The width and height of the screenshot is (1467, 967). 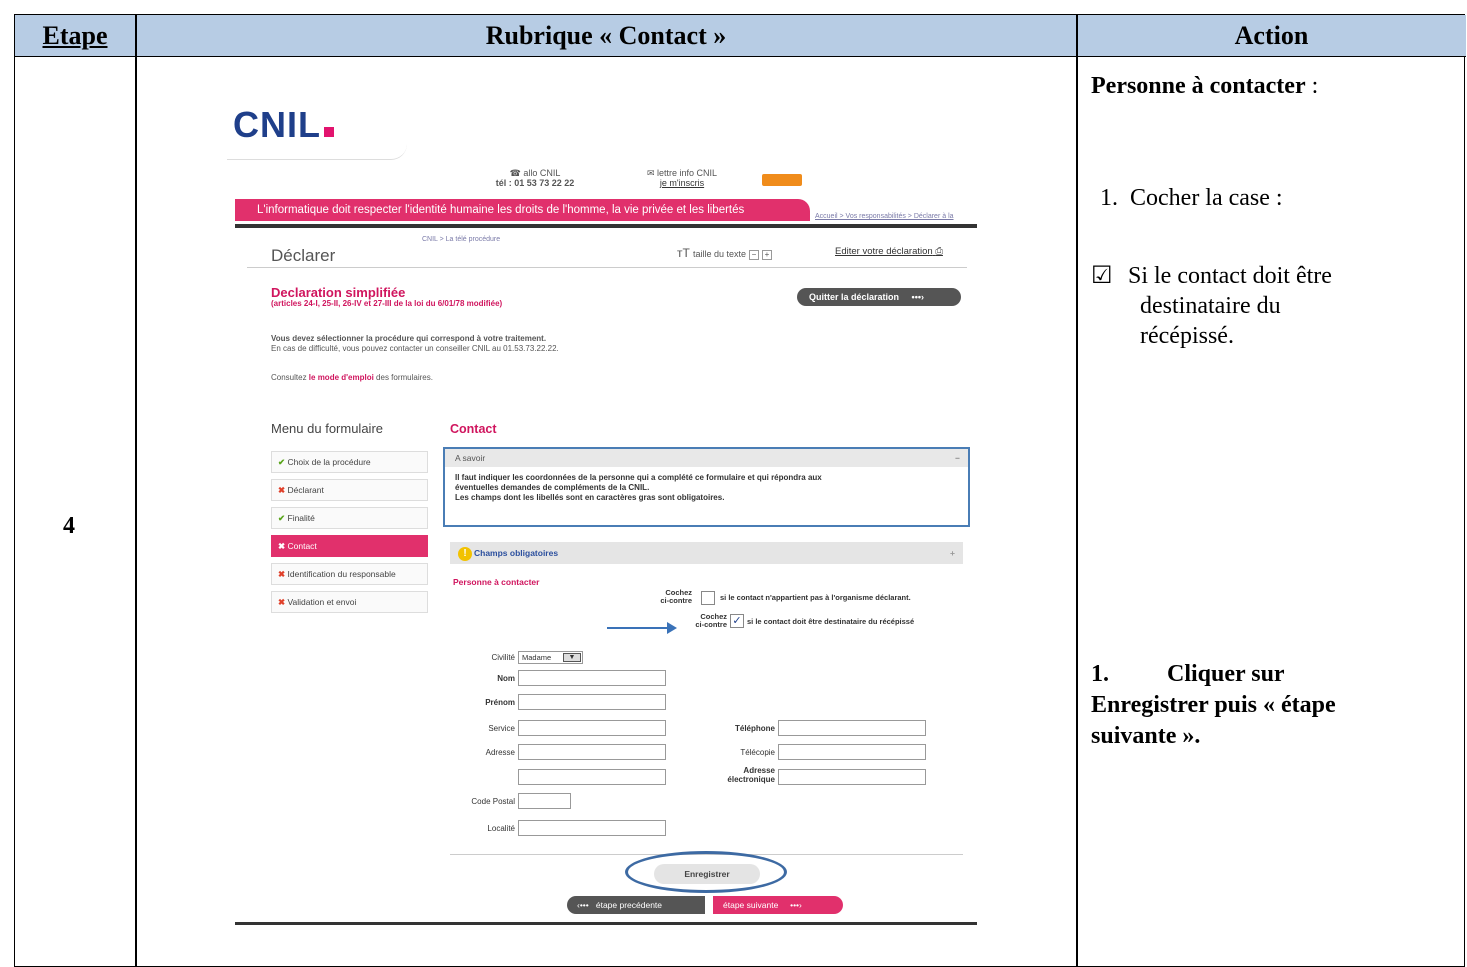 I want to click on menu-item-contact: ✖ Contact, so click(x=349, y=546).